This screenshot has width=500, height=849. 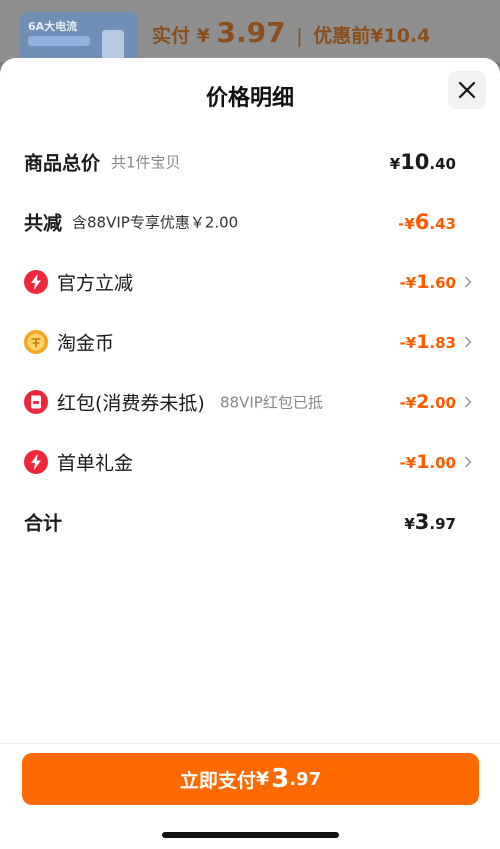 What do you see at coordinates (146, 162) in the screenshot?
I see `total-price-note: 共1件宝贝` at bounding box center [146, 162].